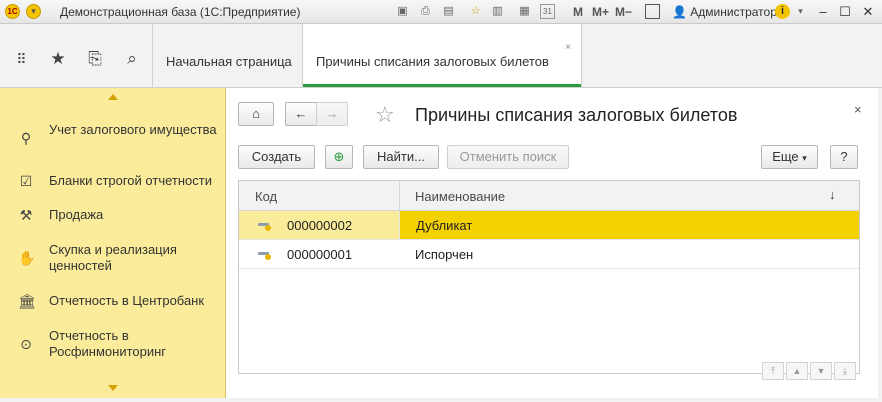  What do you see at coordinates (845, 11) in the screenshot?
I see `maximize-button: ☐` at bounding box center [845, 11].